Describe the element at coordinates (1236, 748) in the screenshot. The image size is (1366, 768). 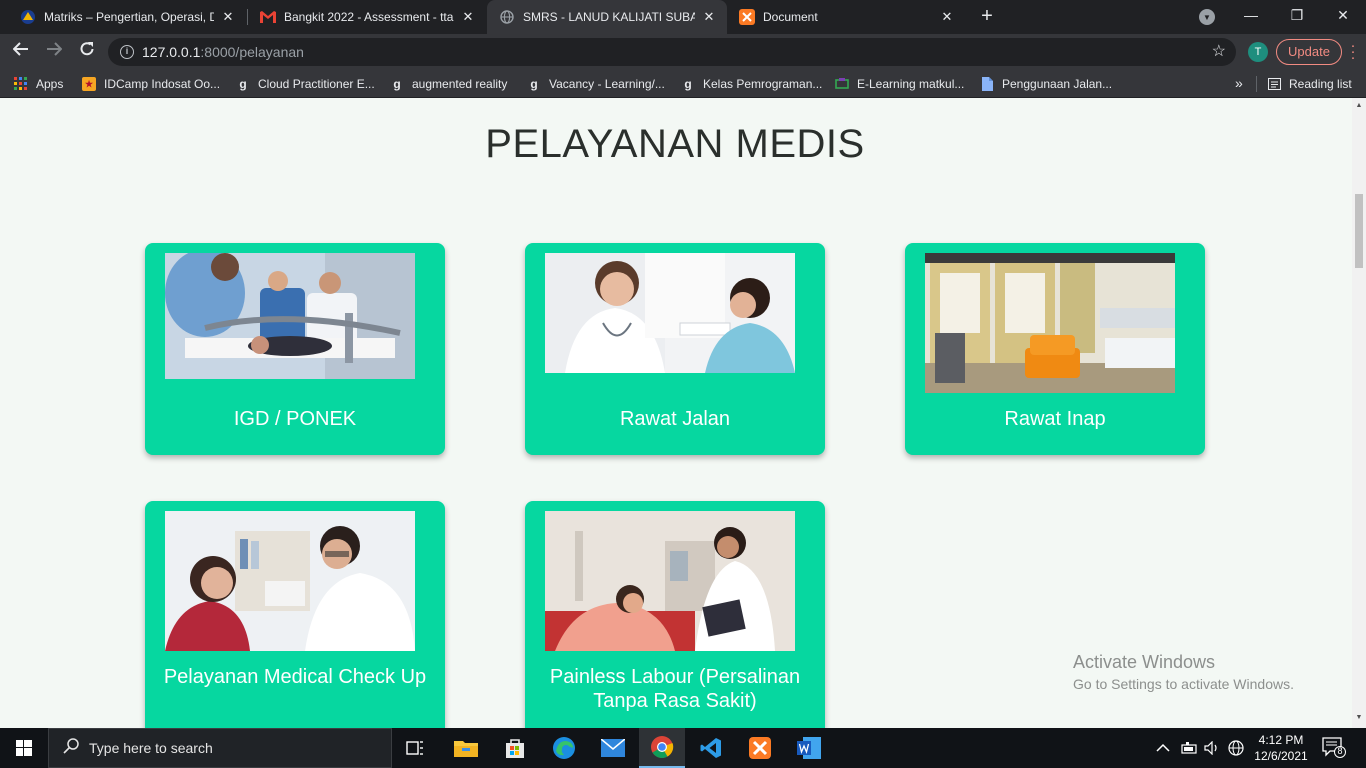
I see `network-globe-icon` at that location.